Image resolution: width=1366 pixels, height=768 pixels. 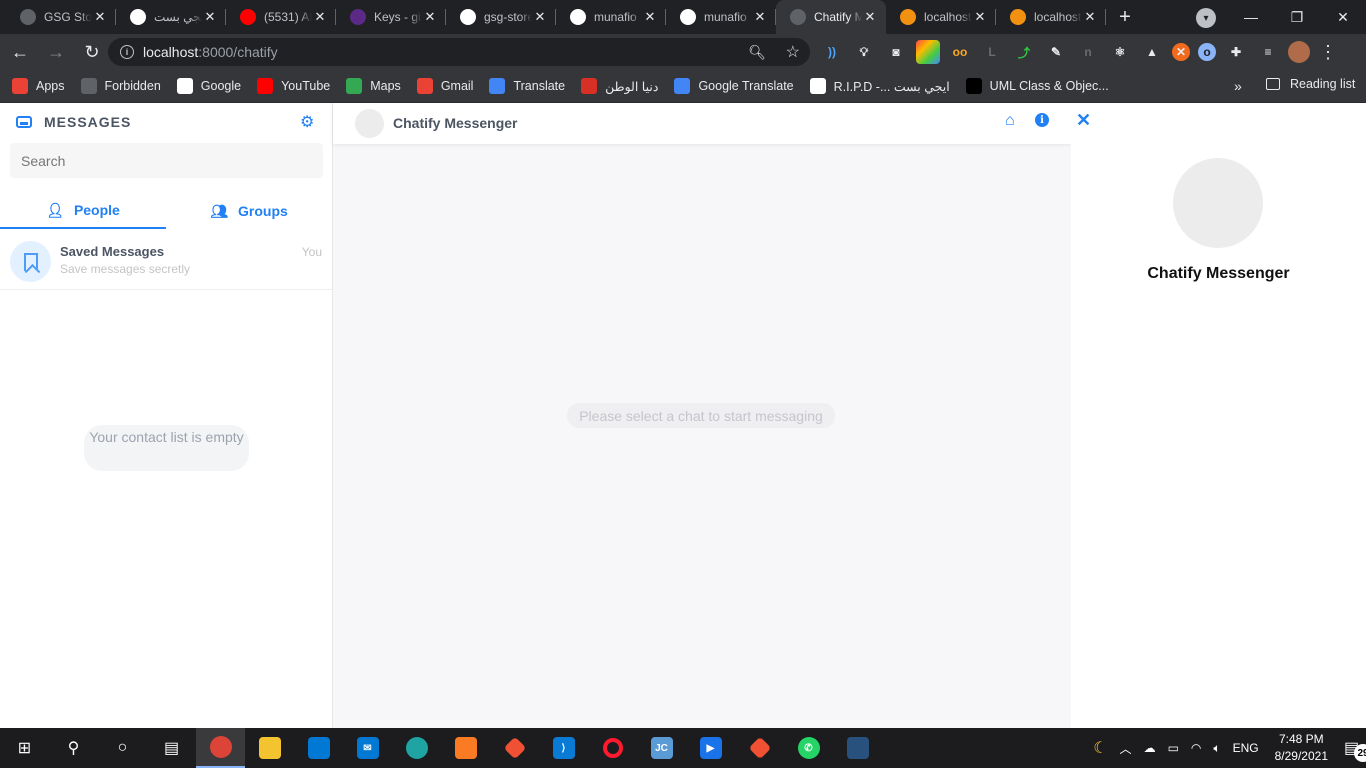 What do you see at coordinates (171, 748) in the screenshot?
I see `task-view-icon: ▤` at bounding box center [171, 748].